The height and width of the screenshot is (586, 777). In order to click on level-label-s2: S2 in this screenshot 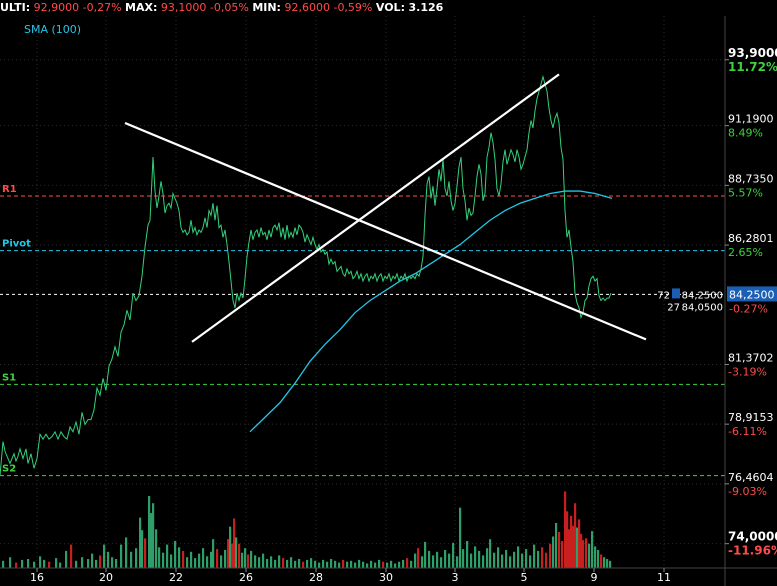, I will do `click(9, 469)`.